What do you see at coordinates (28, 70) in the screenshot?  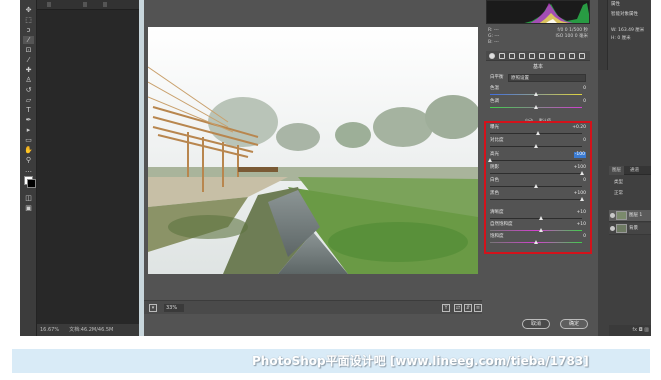 I see `healing-tool-icon: ✚` at bounding box center [28, 70].